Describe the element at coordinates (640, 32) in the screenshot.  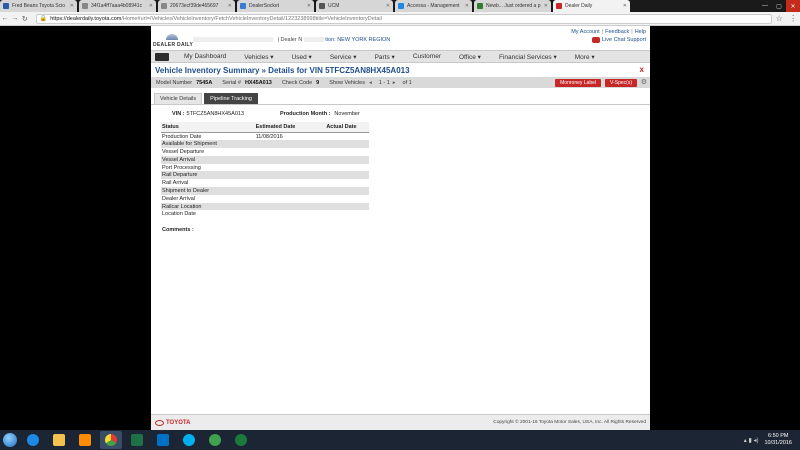
I see `help-link: Help` at that location.